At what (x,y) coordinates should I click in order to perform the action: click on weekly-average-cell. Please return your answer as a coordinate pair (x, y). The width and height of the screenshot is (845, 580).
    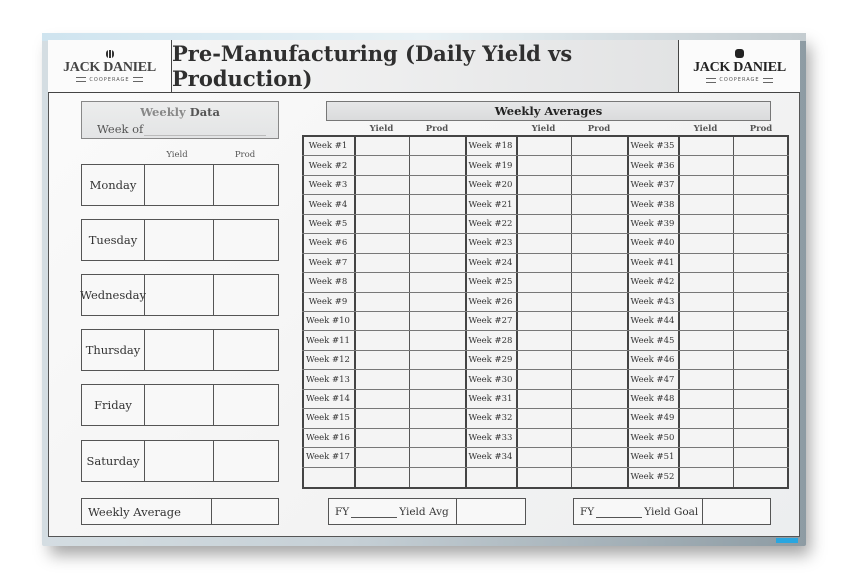
    Looking at the image, I should click on (245, 511).